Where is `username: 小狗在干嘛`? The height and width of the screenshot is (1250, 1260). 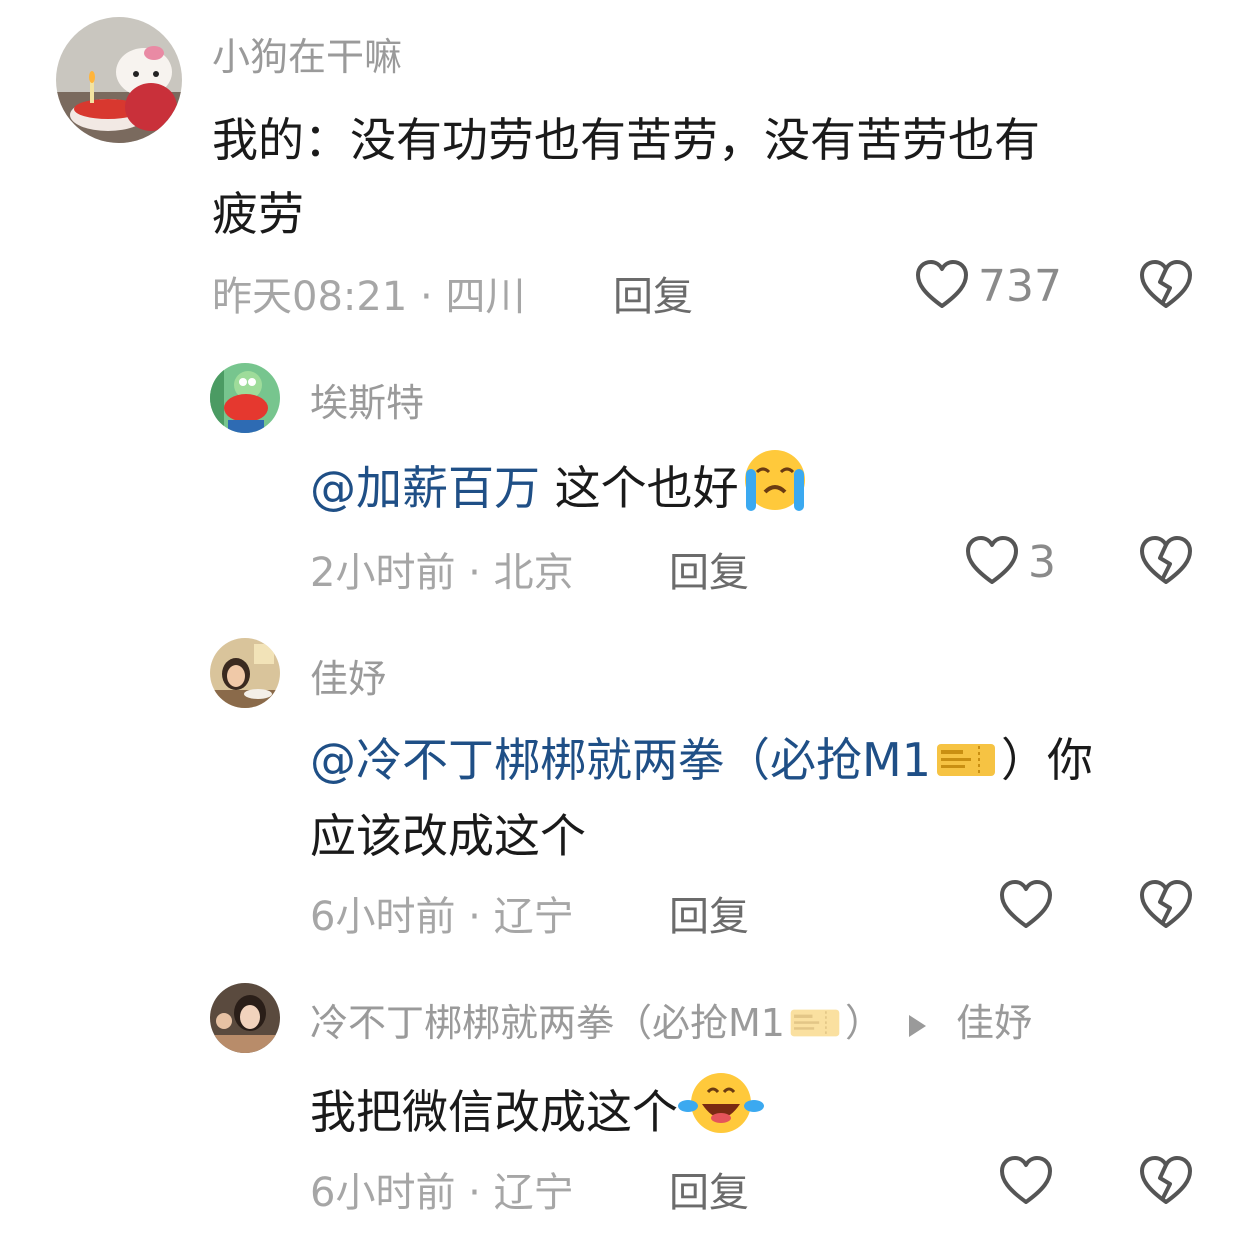
username: 小狗在干嘛 is located at coordinates (307, 53).